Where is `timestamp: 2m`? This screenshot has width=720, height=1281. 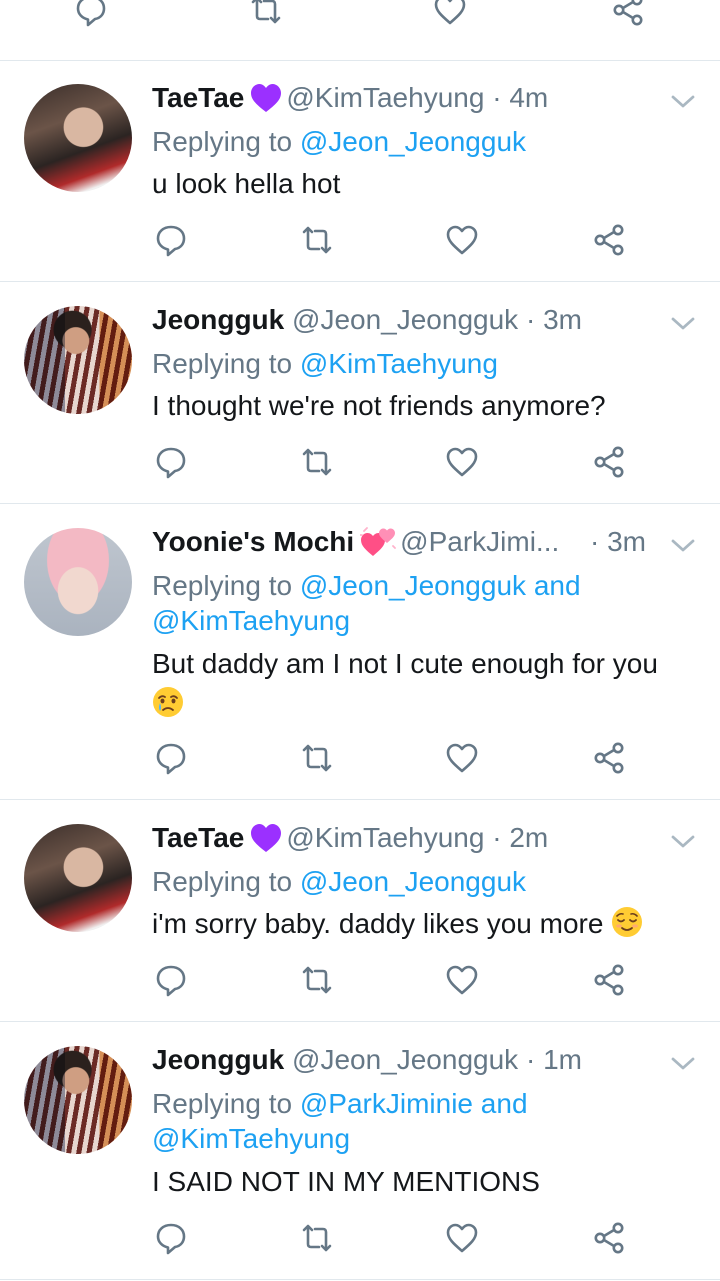
timestamp: 2m is located at coordinates (528, 837).